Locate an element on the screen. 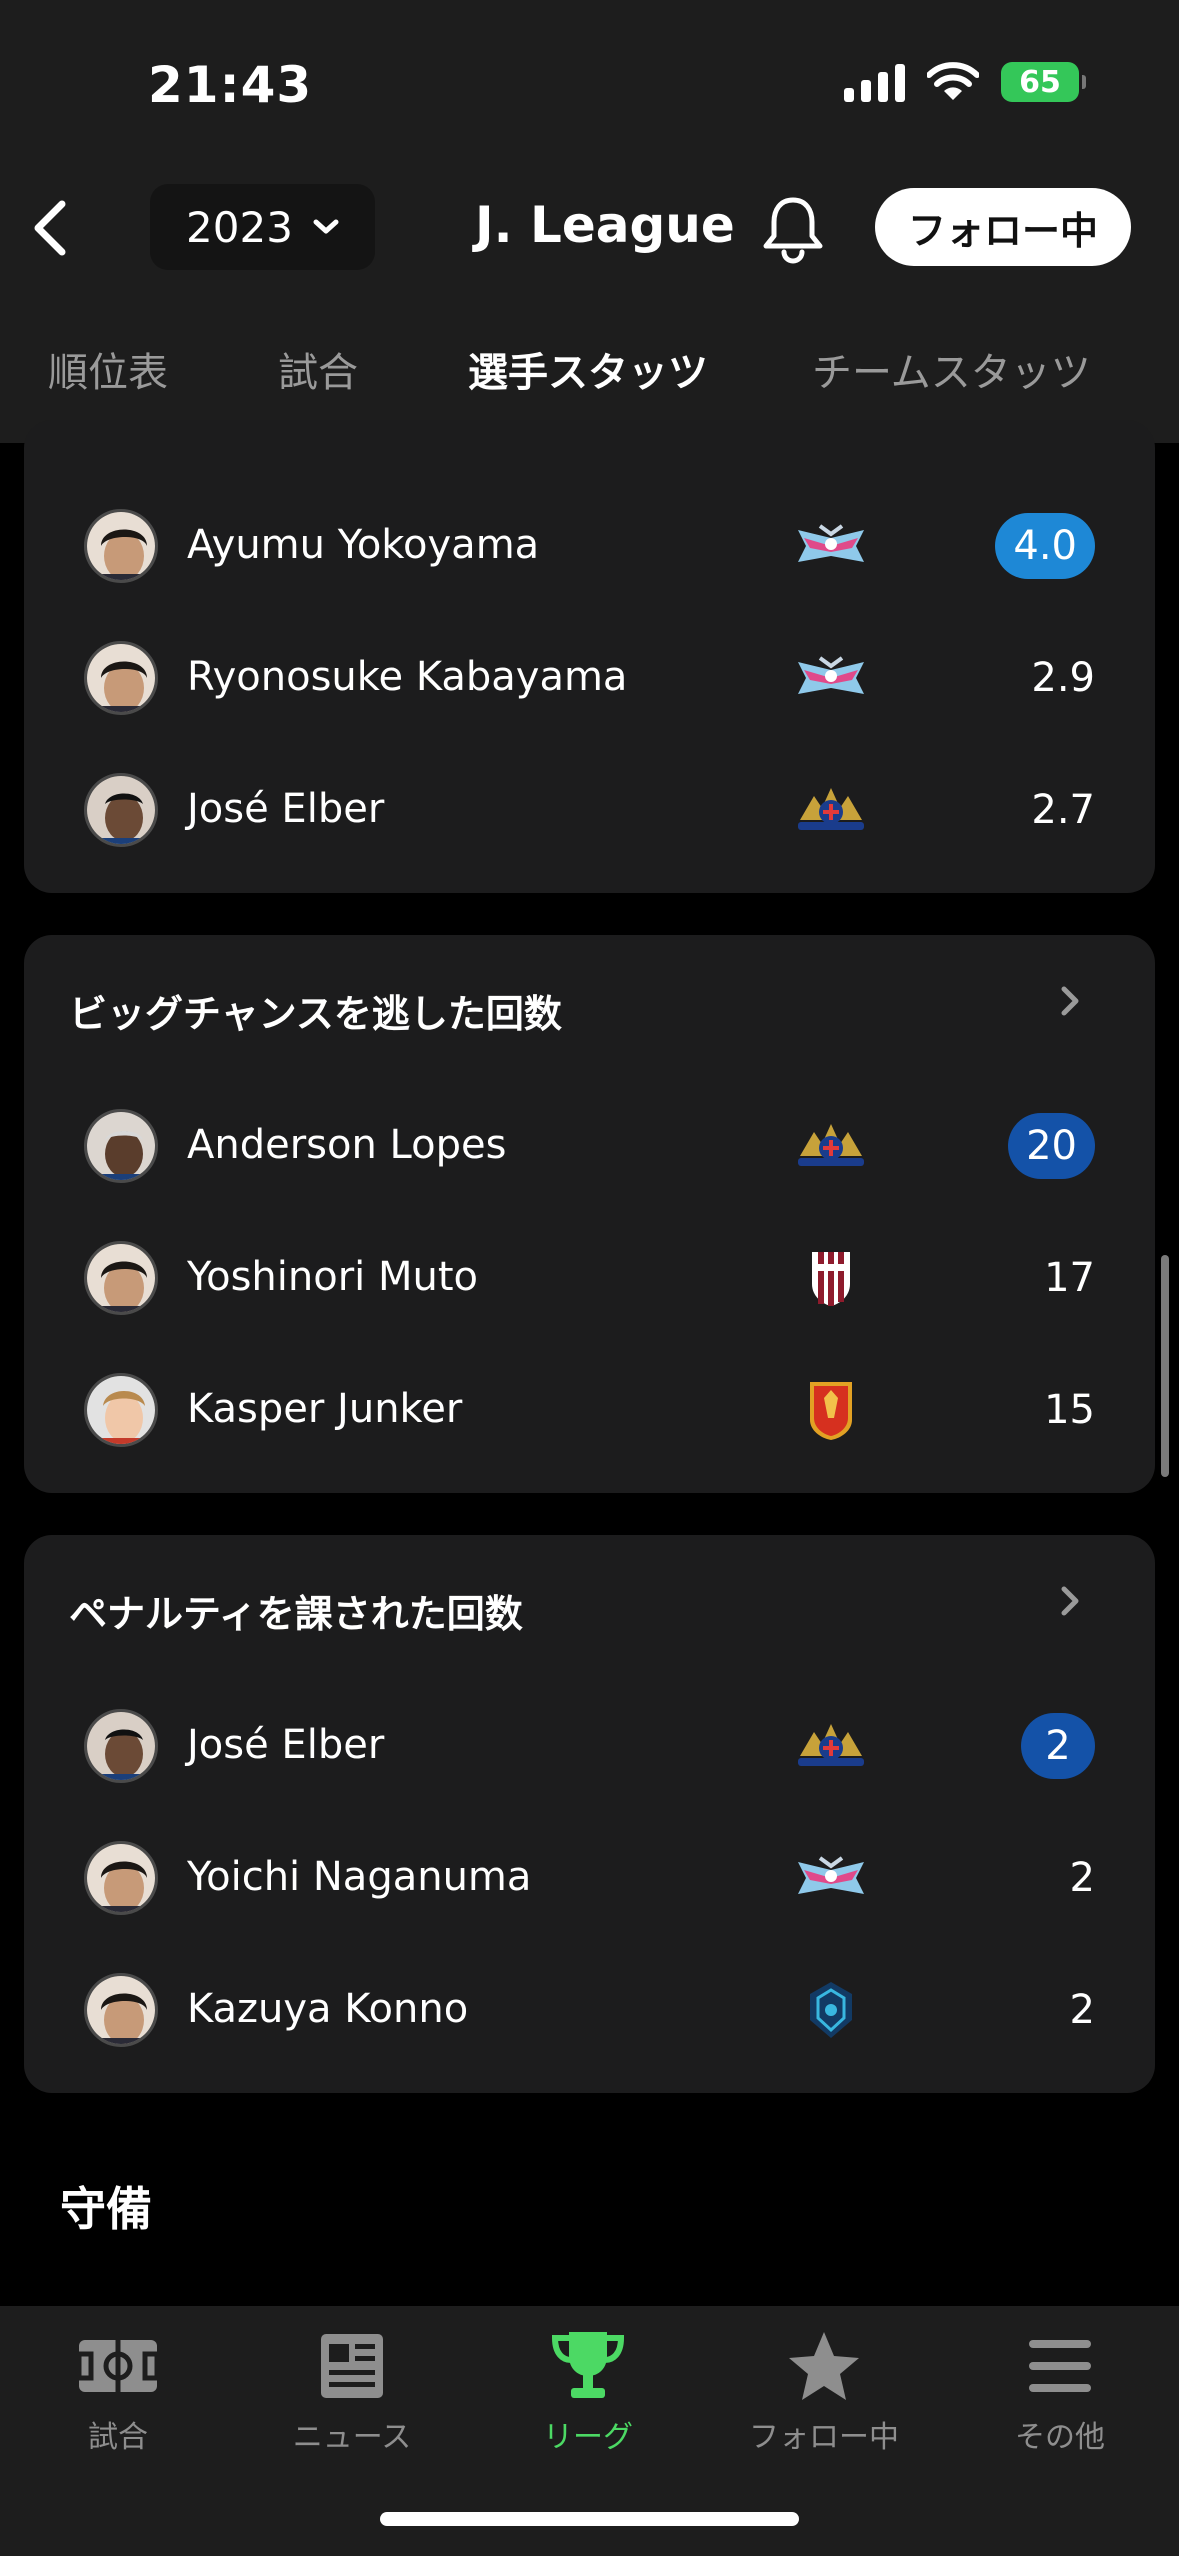  star-icon is located at coordinates (824, 2366).